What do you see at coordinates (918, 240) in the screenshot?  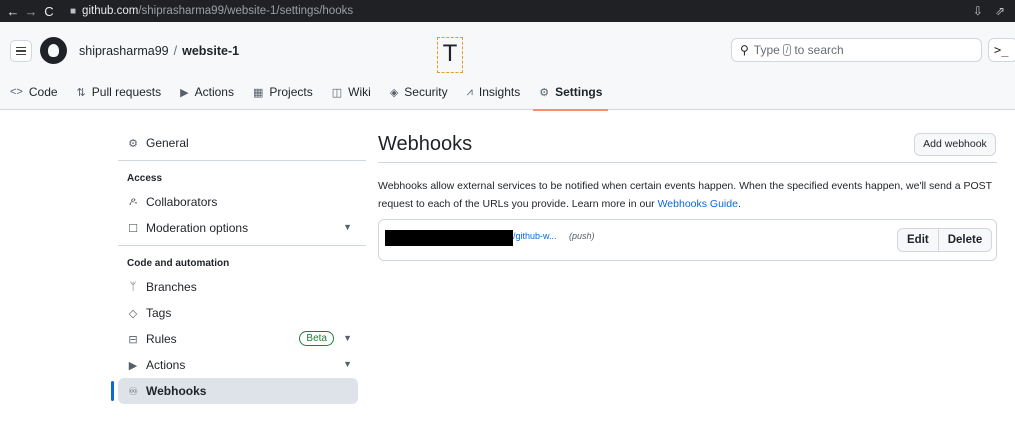 I see `edit-button: Edit` at bounding box center [918, 240].